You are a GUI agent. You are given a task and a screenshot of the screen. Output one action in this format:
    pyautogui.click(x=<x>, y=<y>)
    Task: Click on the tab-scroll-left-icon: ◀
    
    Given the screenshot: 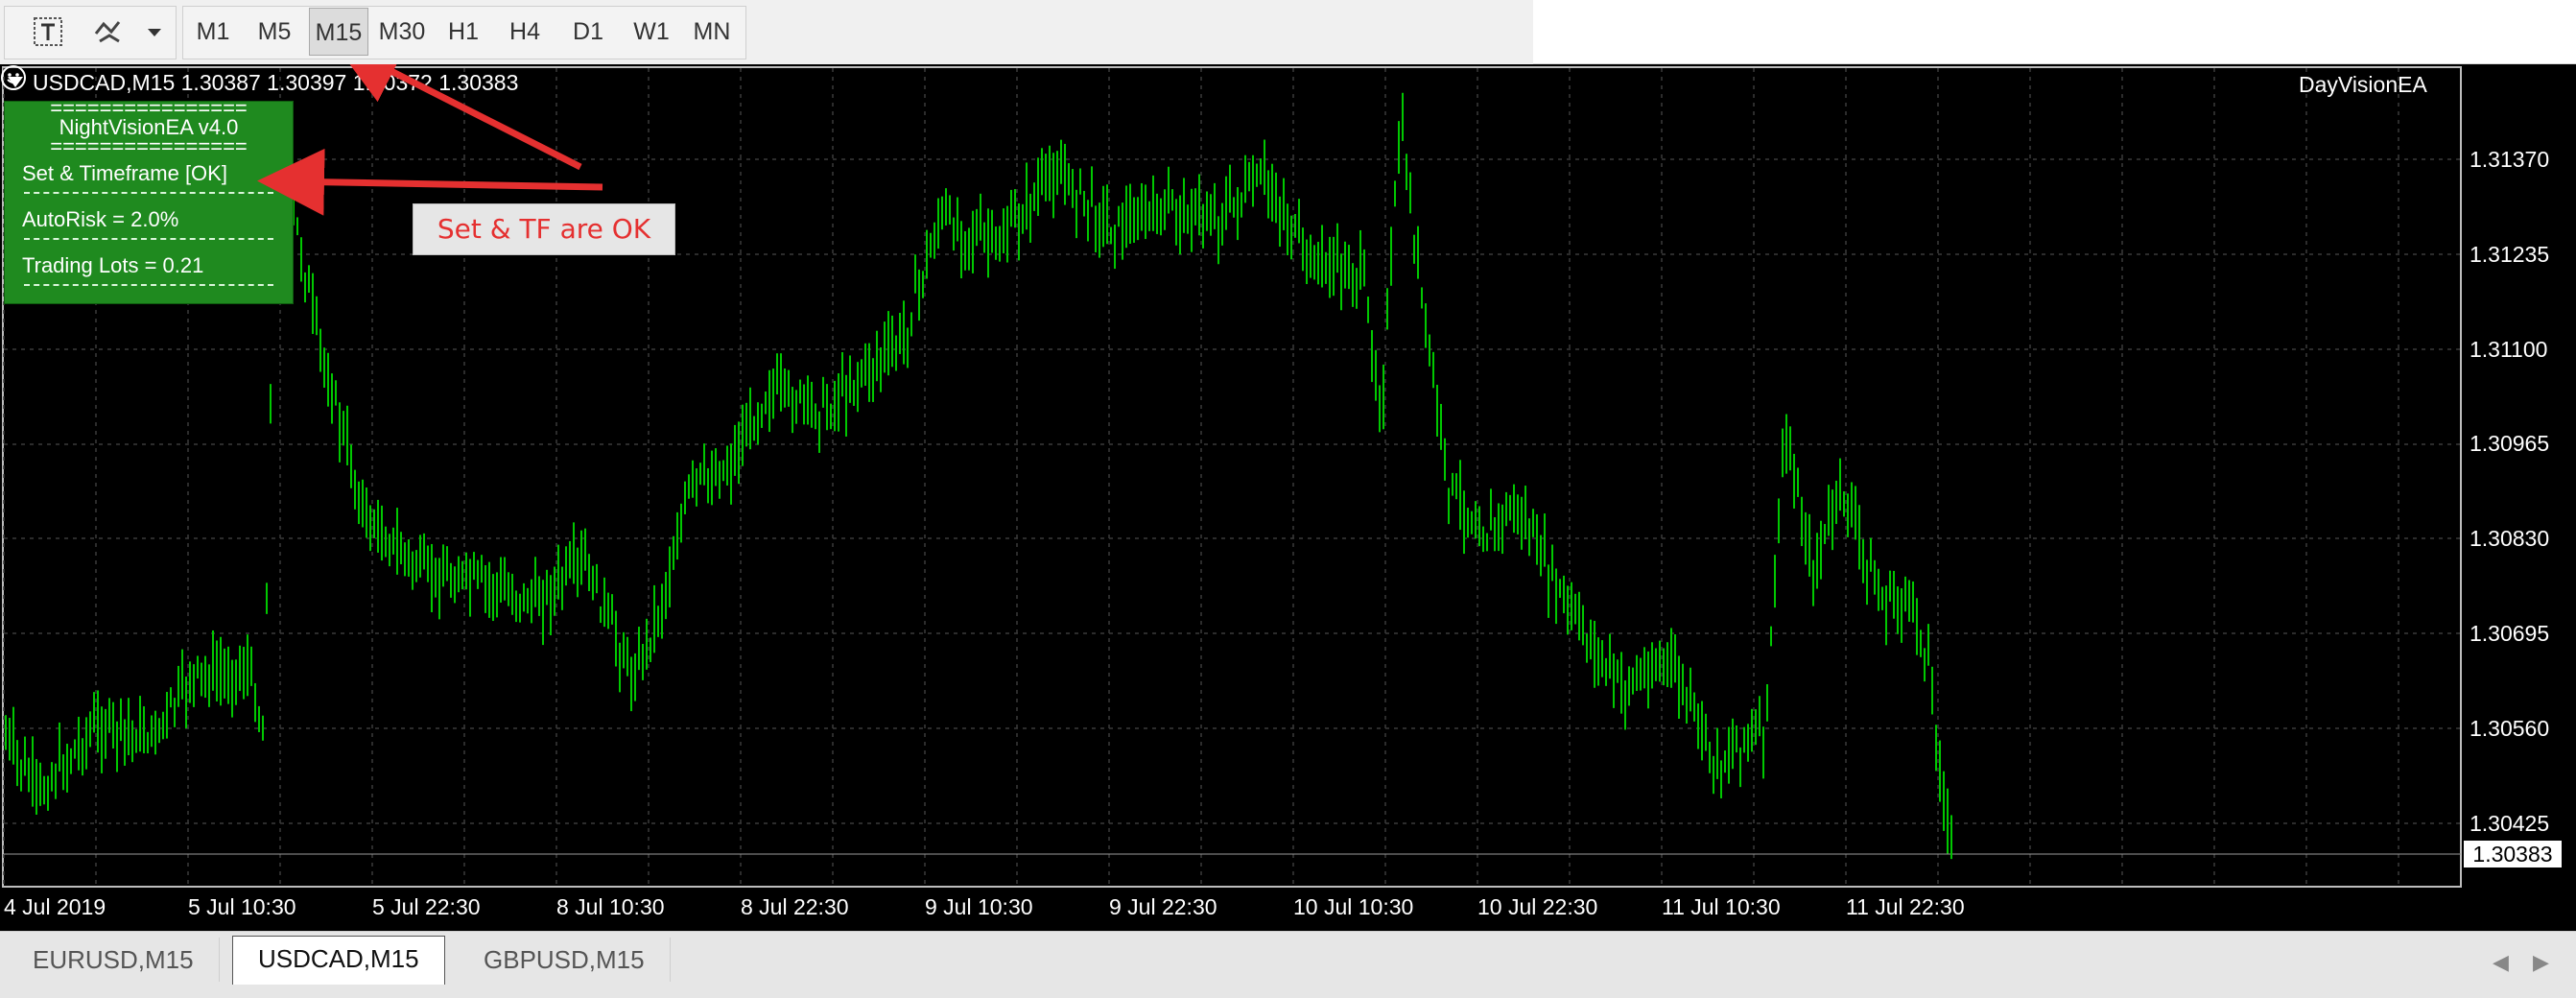 What is the action you would take?
    pyautogui.click(x=2501, y=963)
    